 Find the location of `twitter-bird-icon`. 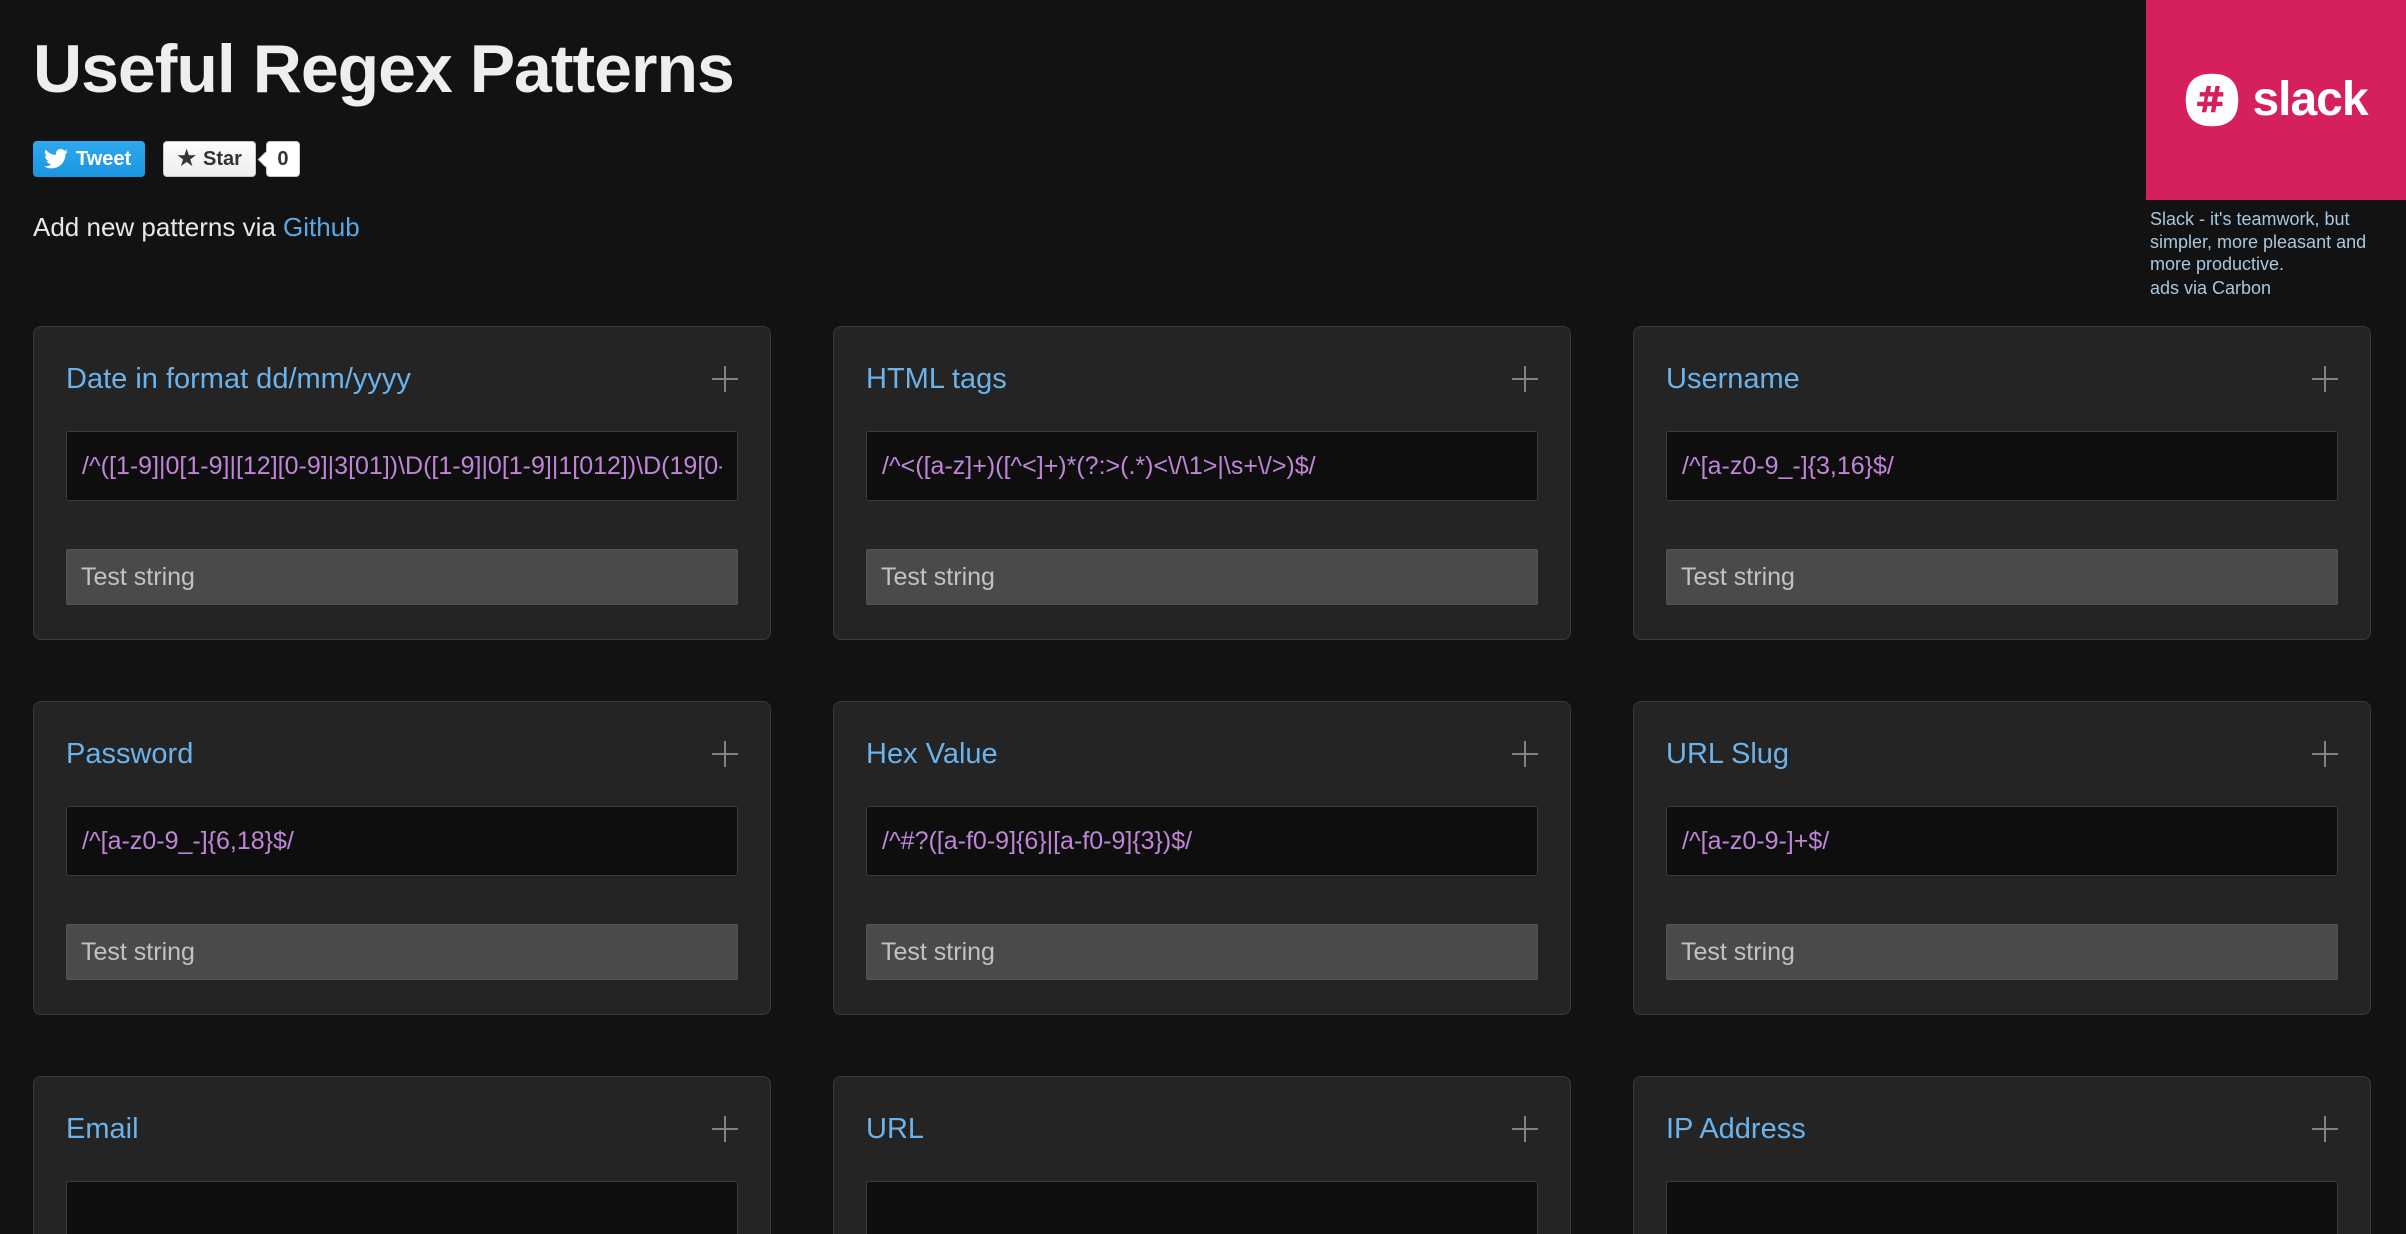

twitter-bird-icon is located at coordinates (56, 159).